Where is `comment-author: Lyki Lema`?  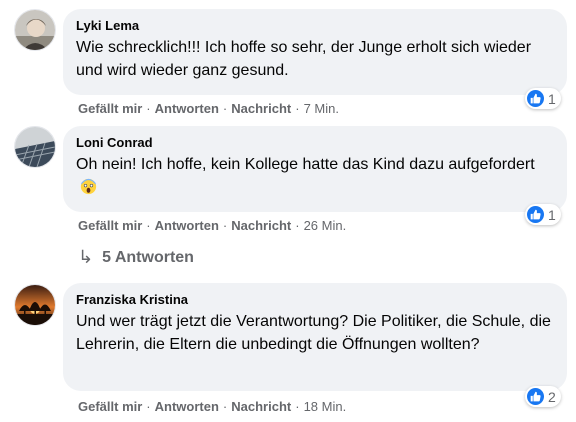 comment-author: Lyki Lema is located at coordinates (315, 25).